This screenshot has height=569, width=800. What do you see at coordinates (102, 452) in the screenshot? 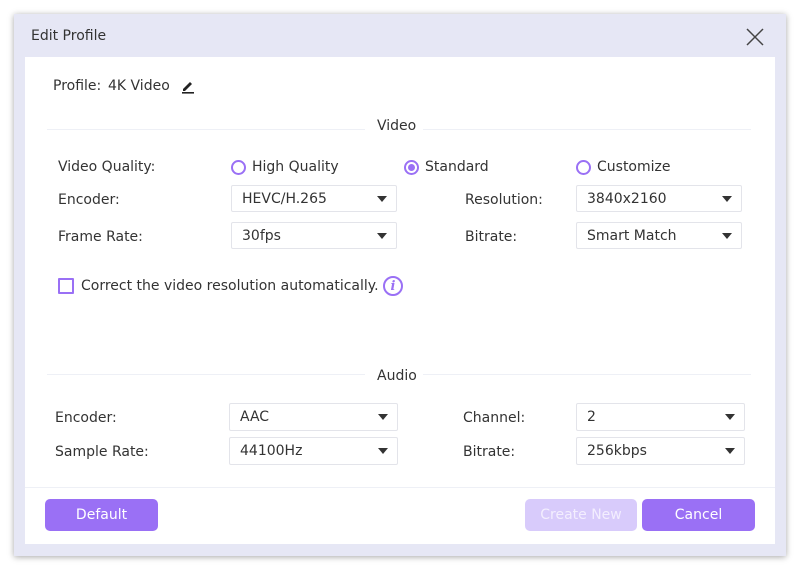
I see `sample-rate-label: Sample Rate:` at bounding box center [102, 452].